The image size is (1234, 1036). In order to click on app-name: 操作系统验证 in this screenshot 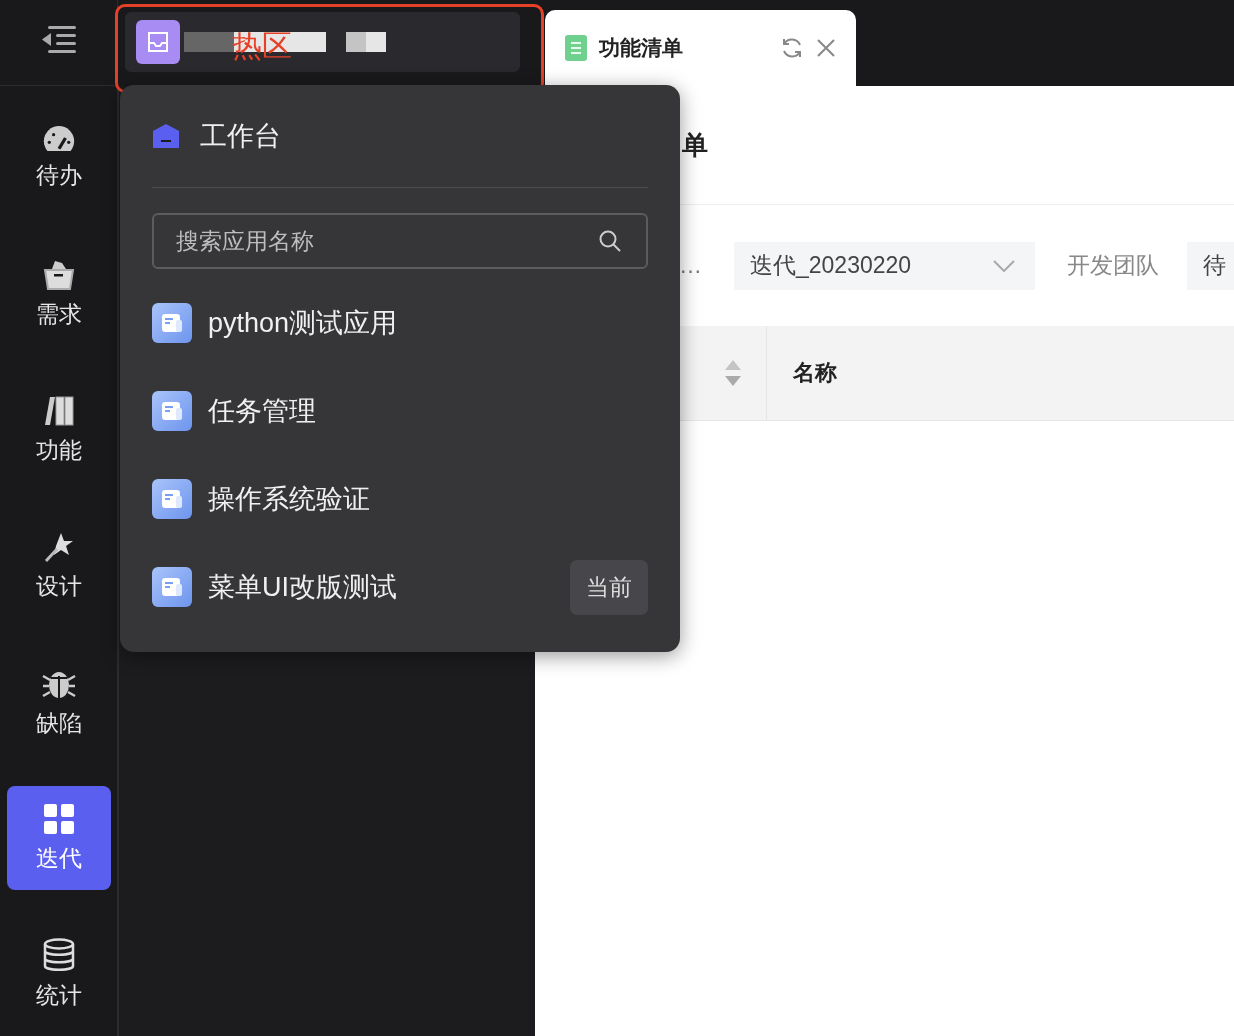, I will do `click(428, 499)`.